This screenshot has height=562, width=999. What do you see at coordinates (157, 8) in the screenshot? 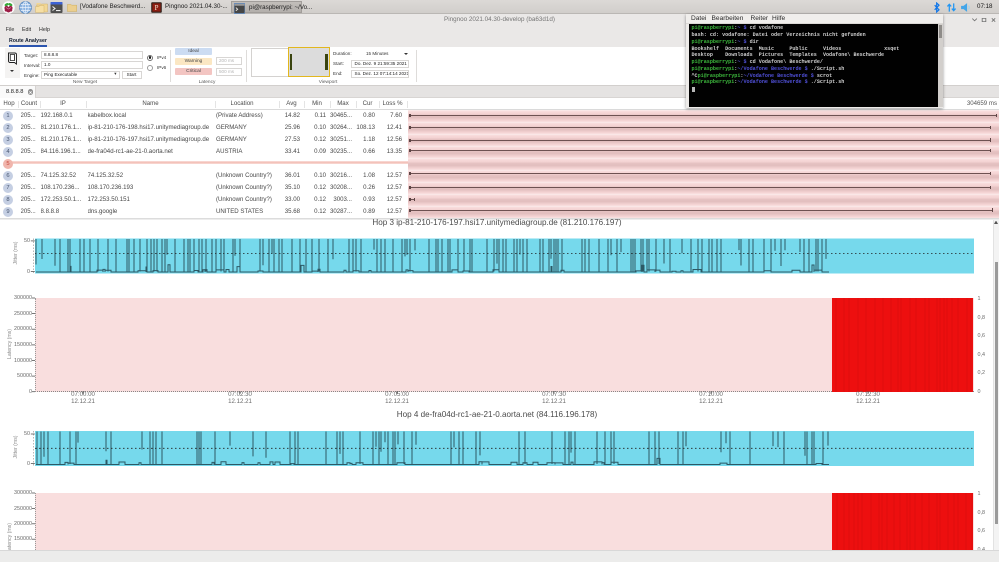
I see `svg-text: P` at bounding box center [157, 8].